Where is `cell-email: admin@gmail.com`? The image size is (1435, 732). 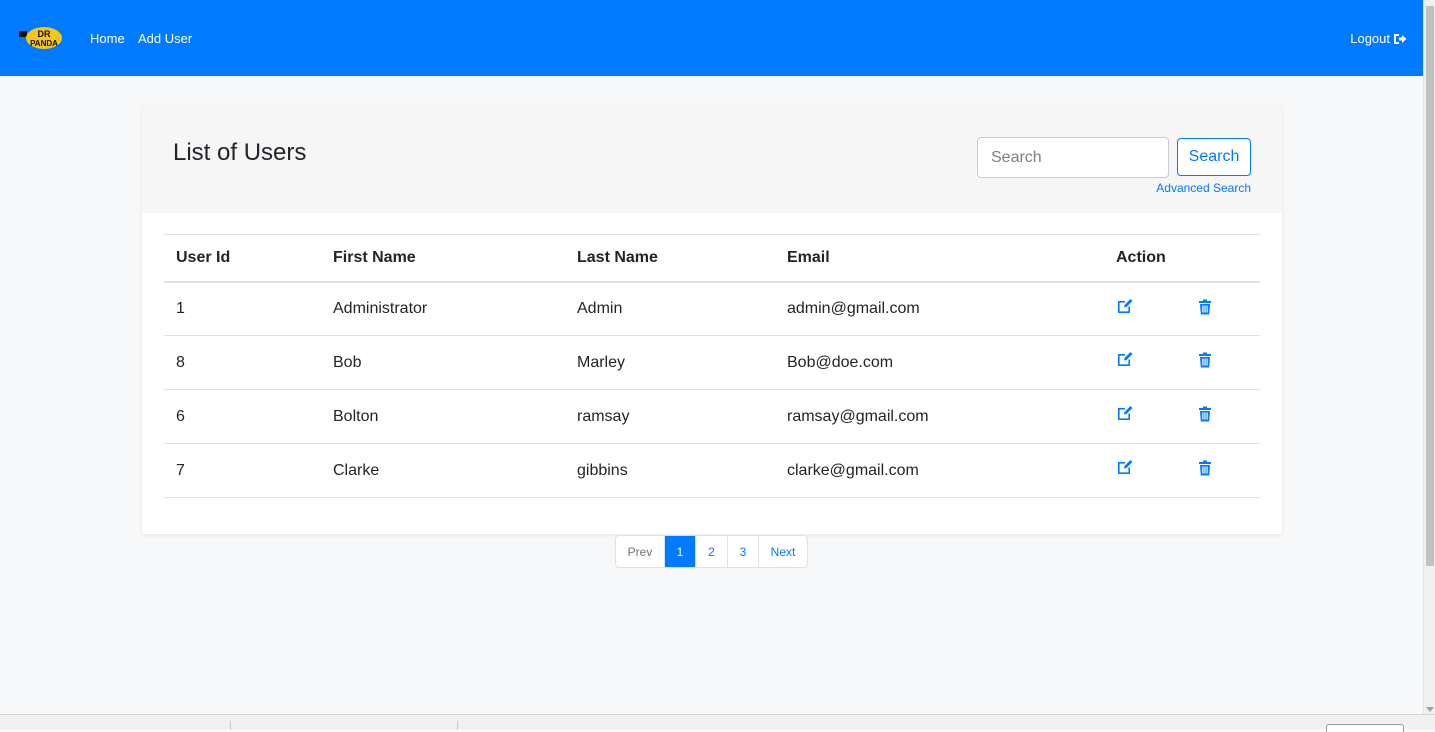 cell-email: admin@gmail.com is located at coordinates (939, 308).